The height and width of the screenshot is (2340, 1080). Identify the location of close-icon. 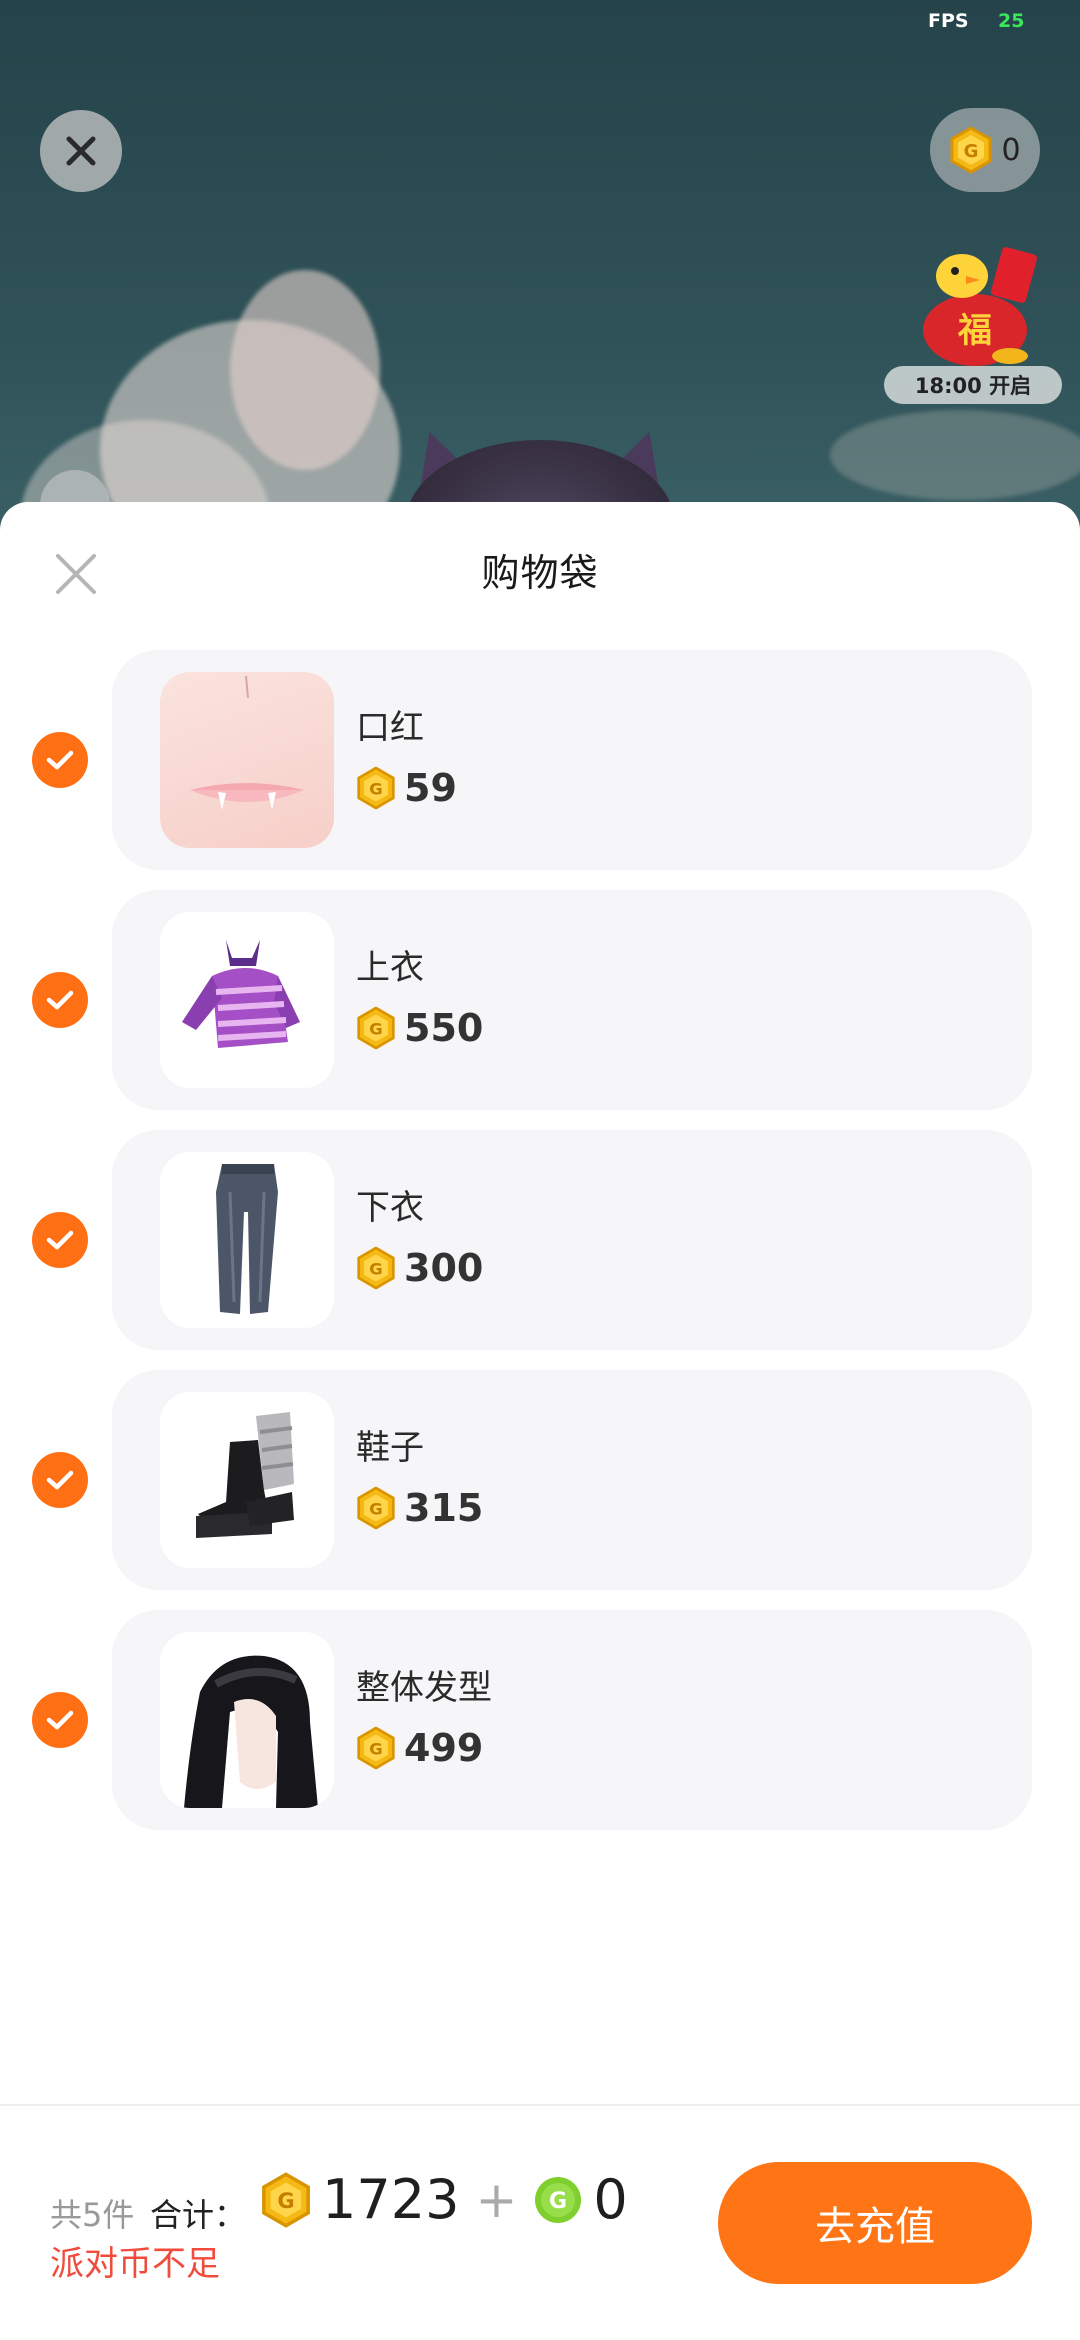
(81, 151).